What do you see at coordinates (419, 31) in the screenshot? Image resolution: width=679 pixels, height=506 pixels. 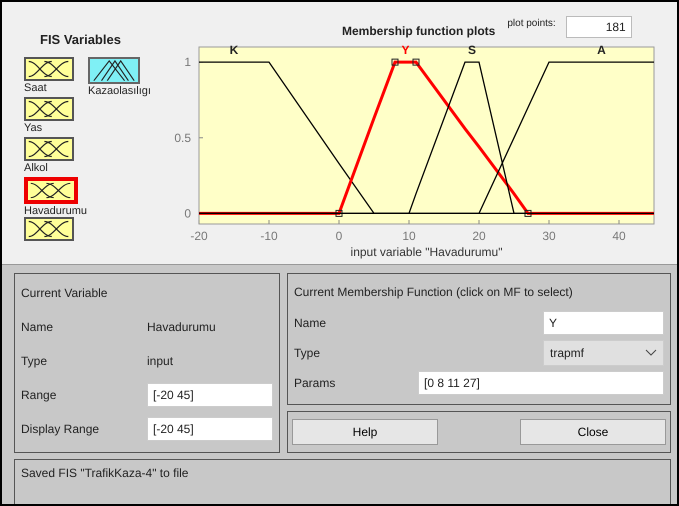 I see `plot-title: Membership function plots` at bounding box center [419, 31].